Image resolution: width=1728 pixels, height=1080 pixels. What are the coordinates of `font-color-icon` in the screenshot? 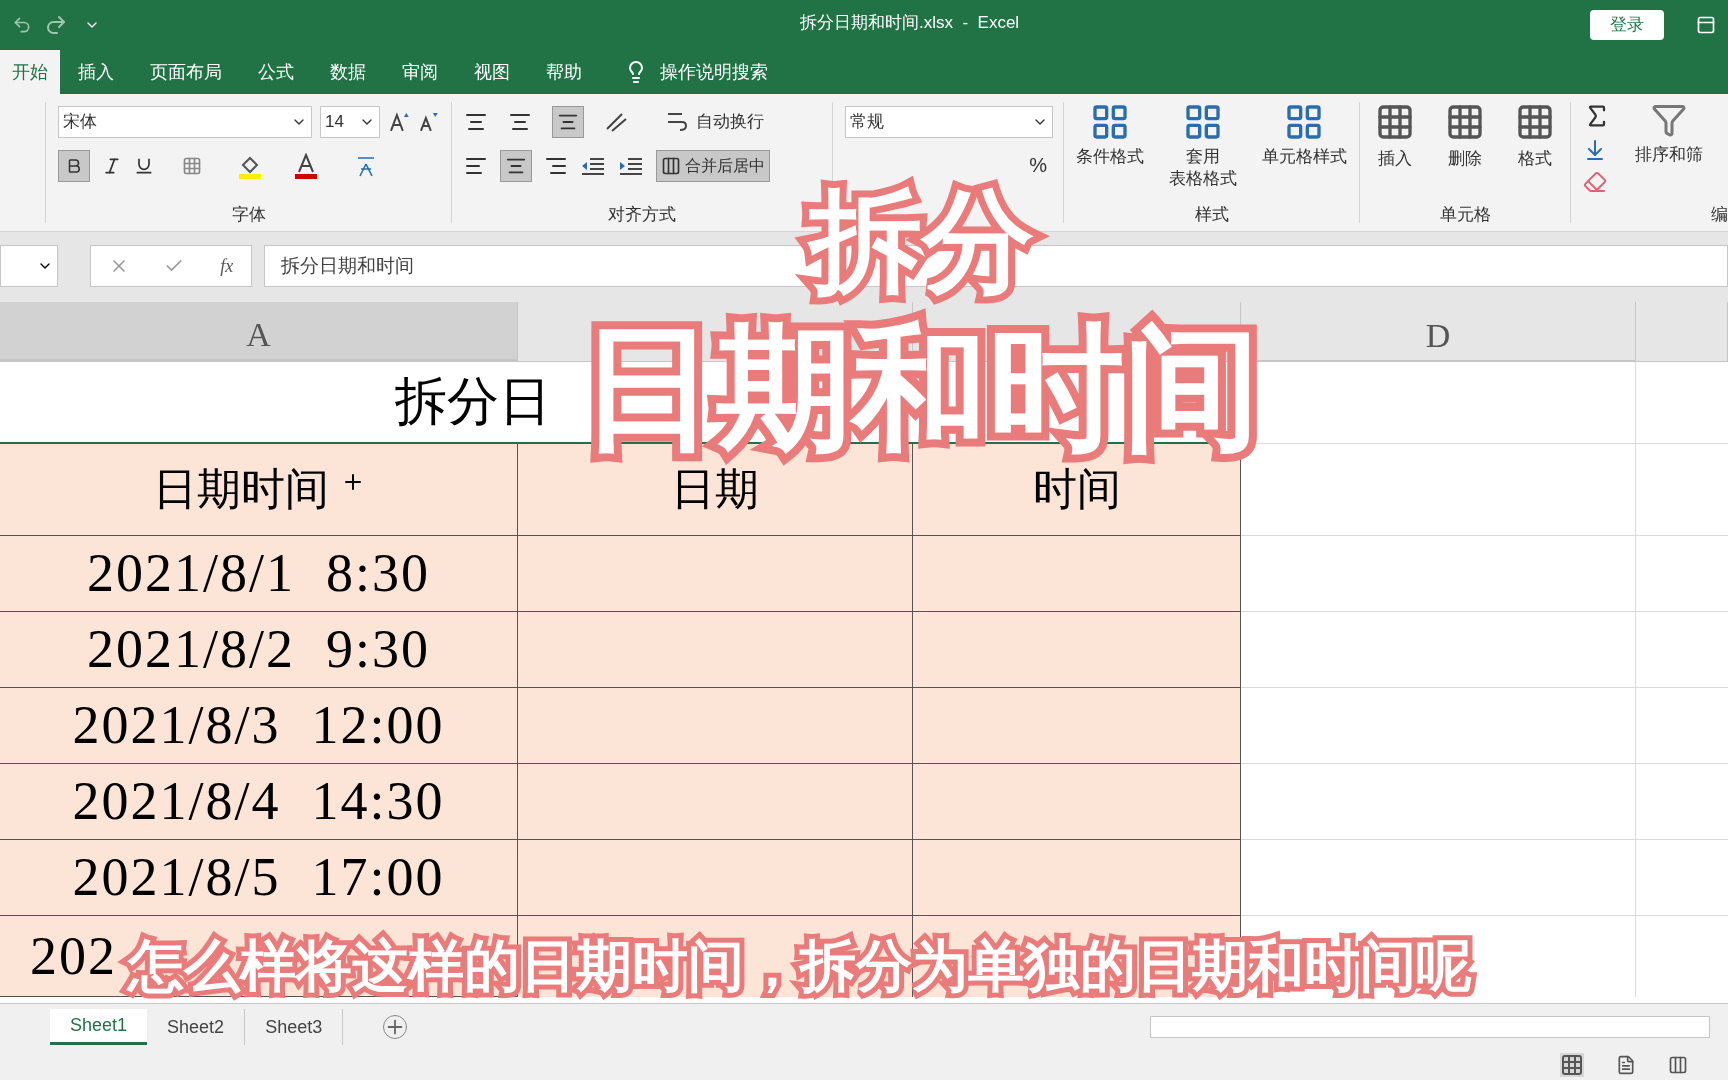 It's located at (306, 166).